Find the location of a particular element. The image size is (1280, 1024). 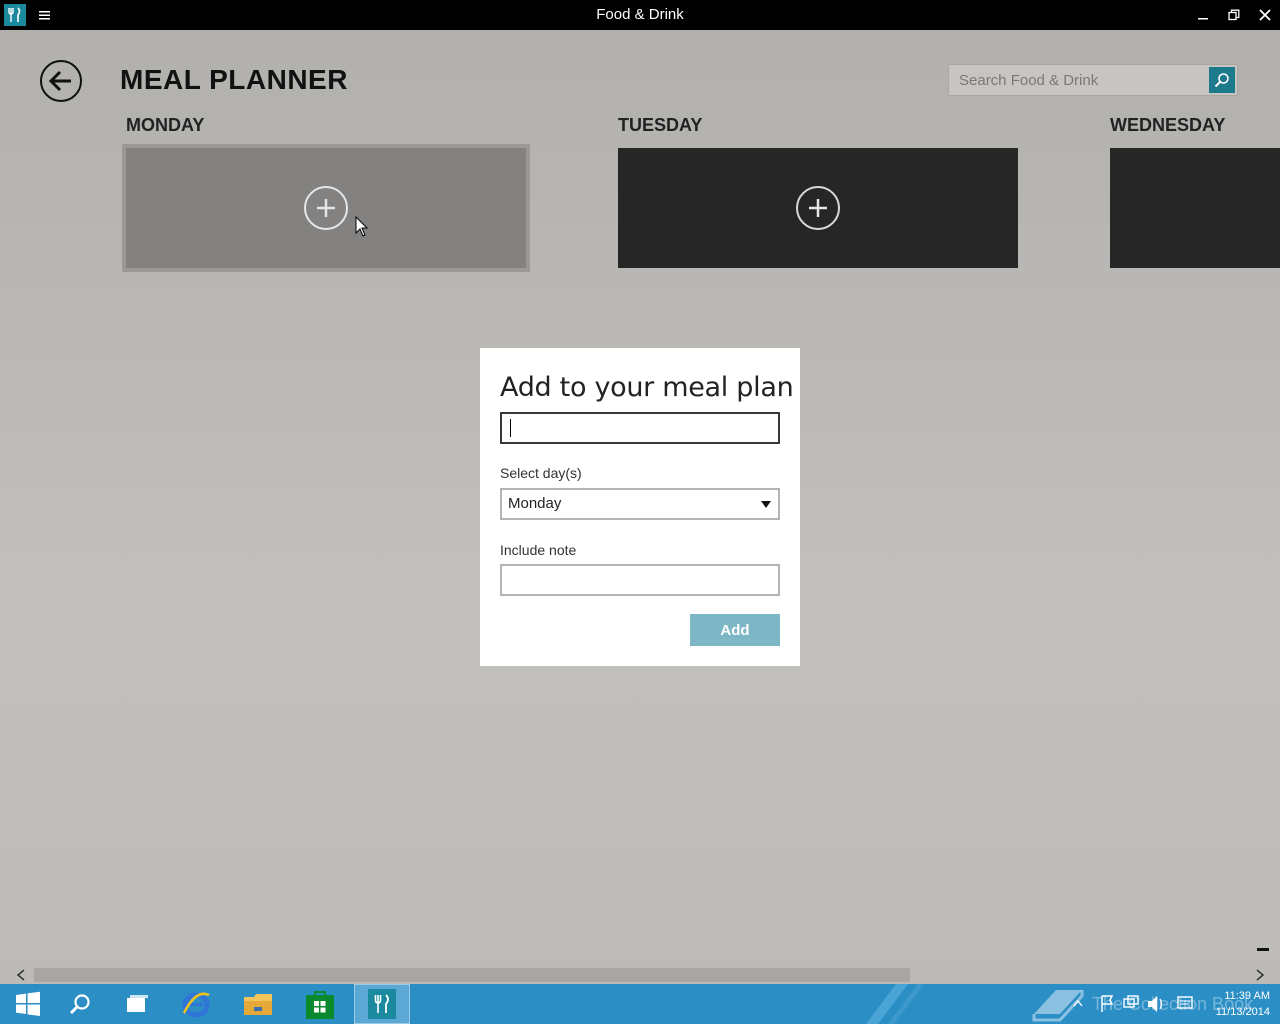

note-input is located at coordinates (640, 580).